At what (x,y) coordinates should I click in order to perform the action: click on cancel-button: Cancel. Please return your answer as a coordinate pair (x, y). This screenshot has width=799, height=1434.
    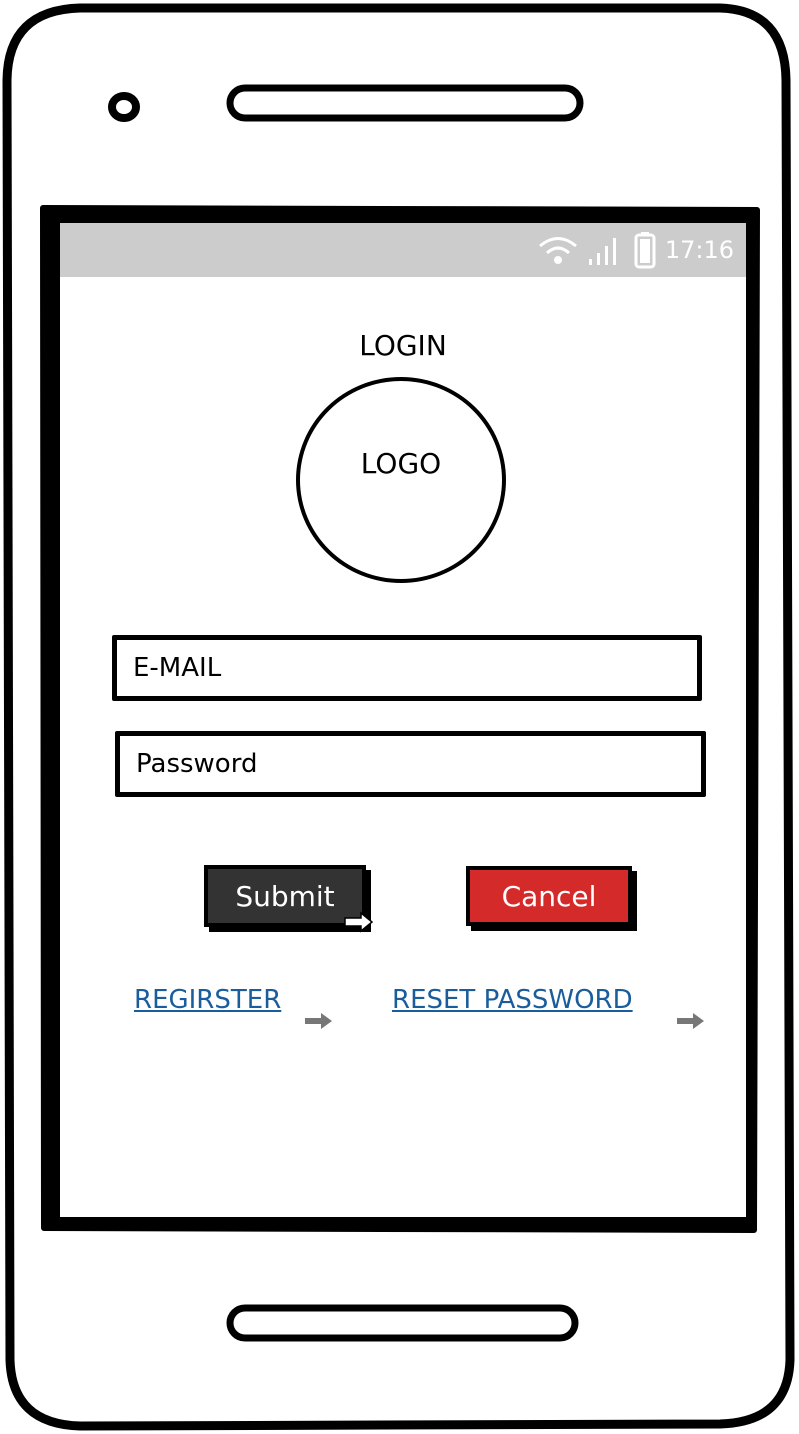
    Looking at the image, I should click on (549, 896).